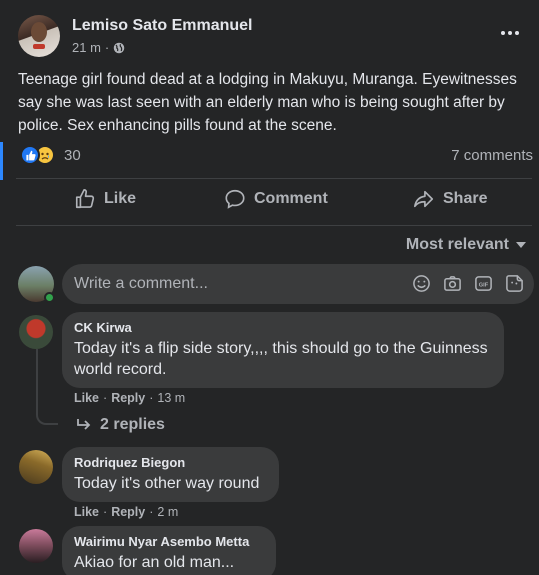 The height and width of the screenshot is (575, 539). I want to click on reactions-summary: 30, so click(50, 155).